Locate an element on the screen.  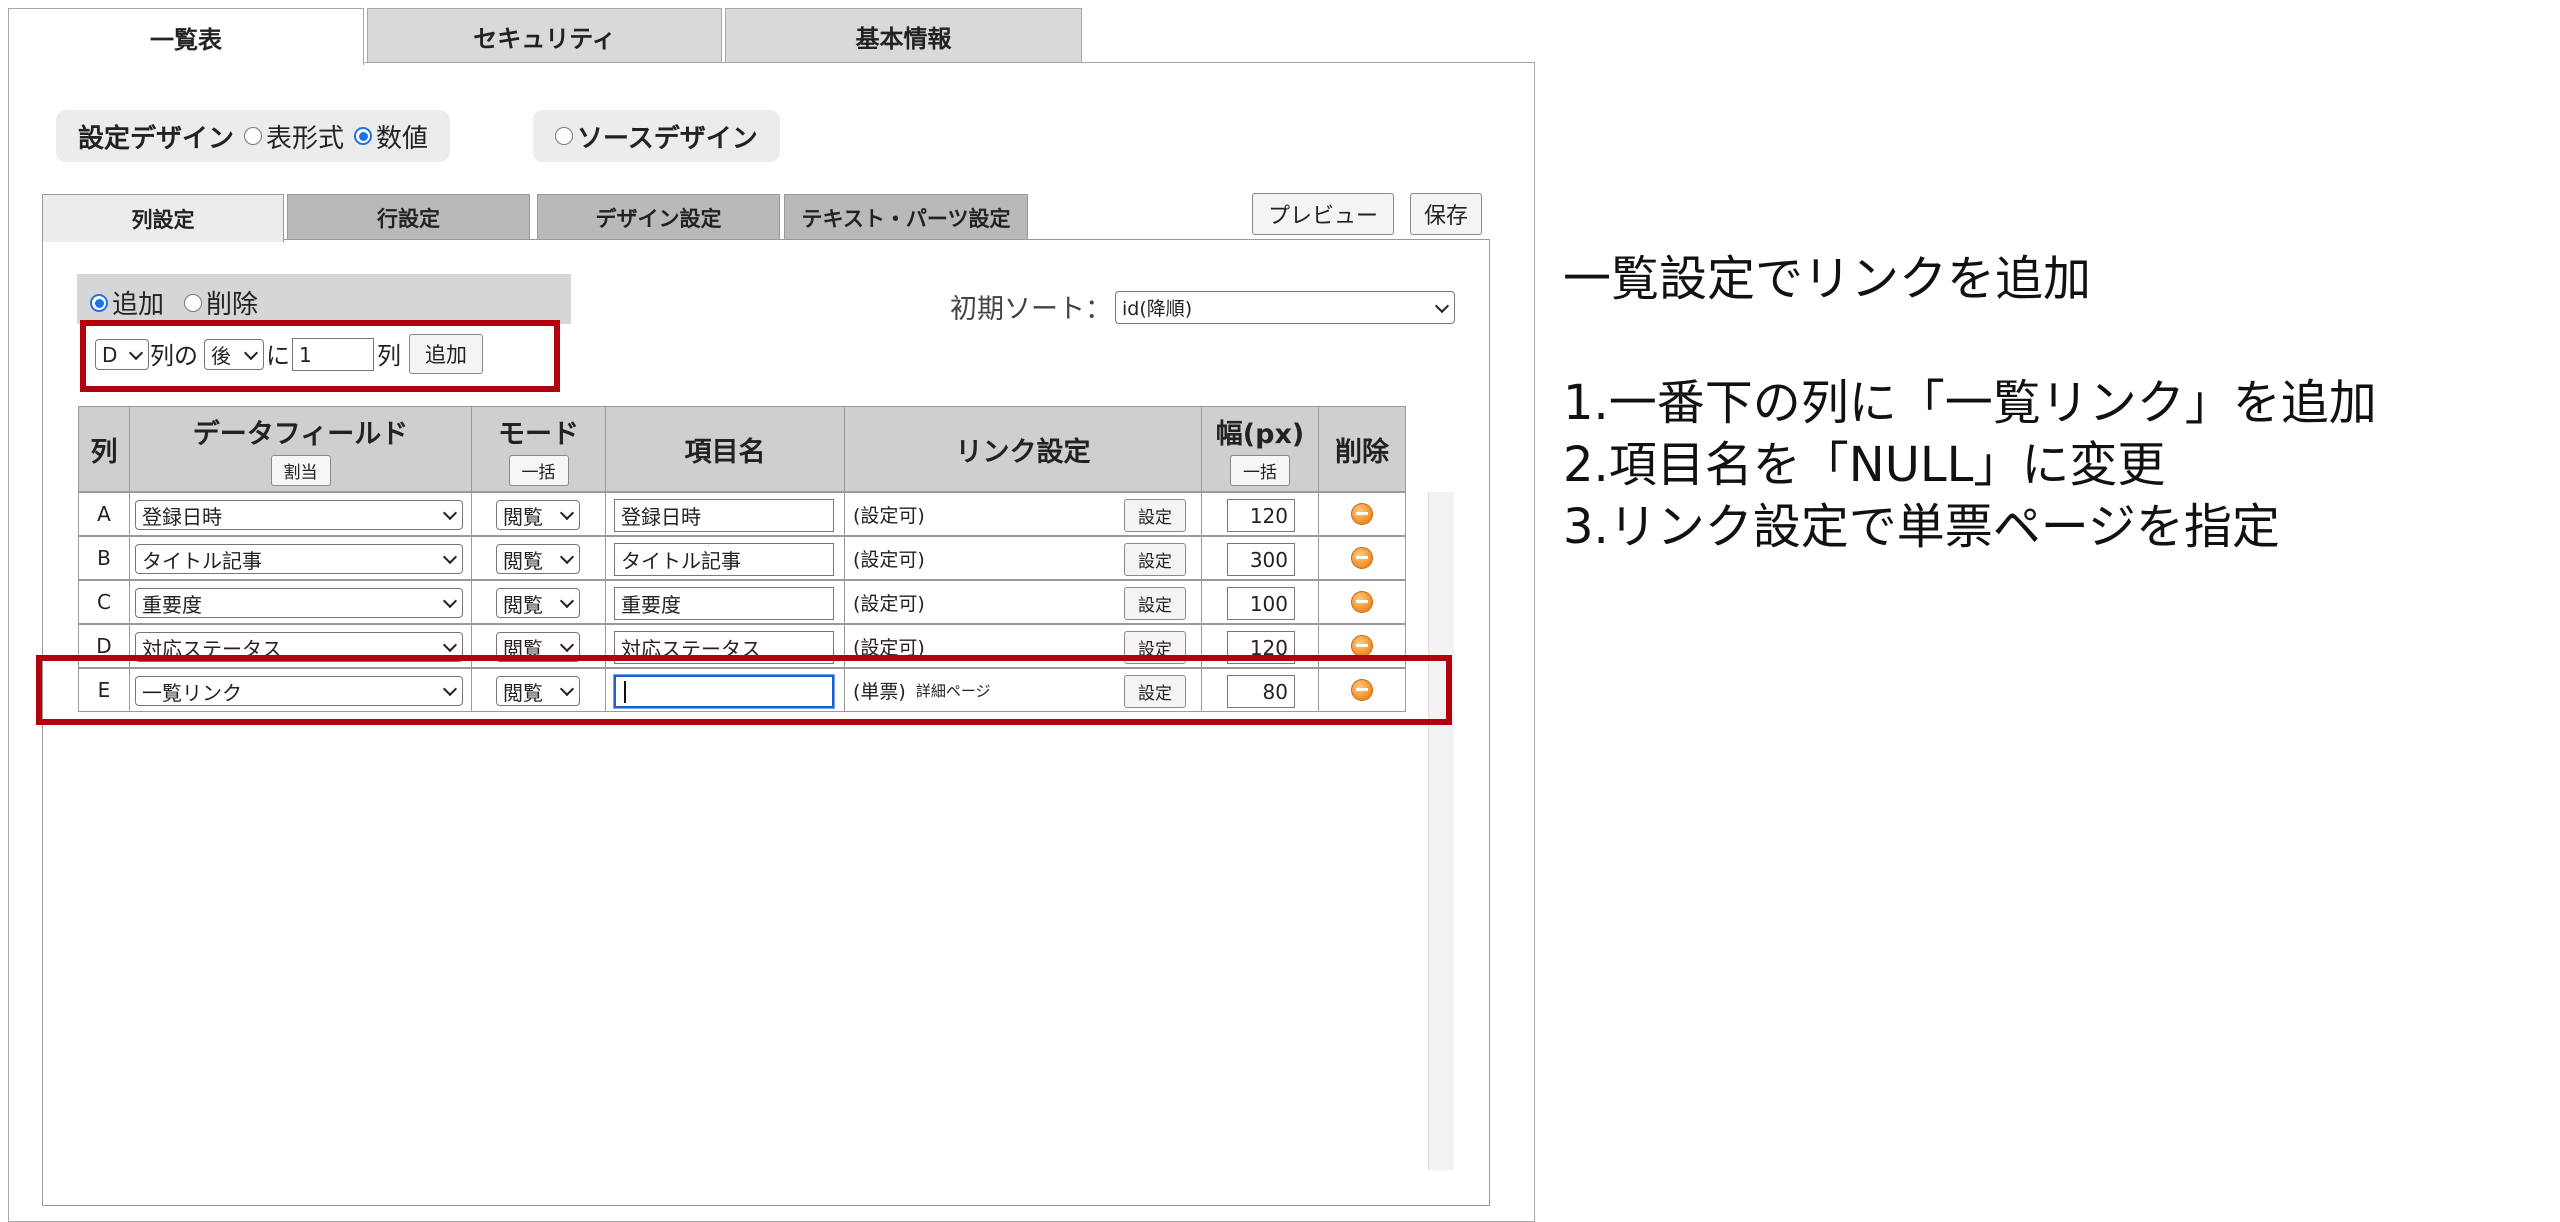
delete-radio: 削除 is located at coordinates (221, 302).